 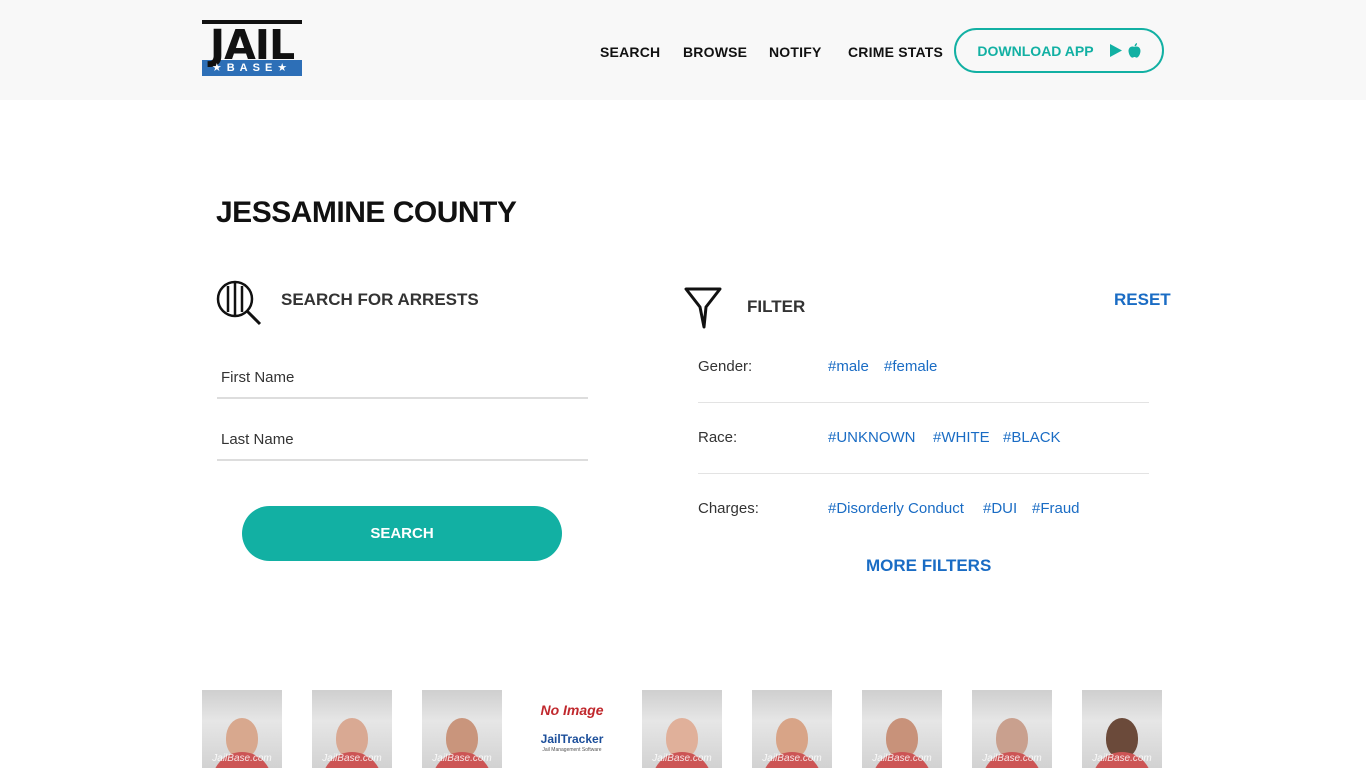 What do you see at coordinates (402, 379) in the screenshot?
I see `first-name-input: First Name` at bounding box center [402, 379].